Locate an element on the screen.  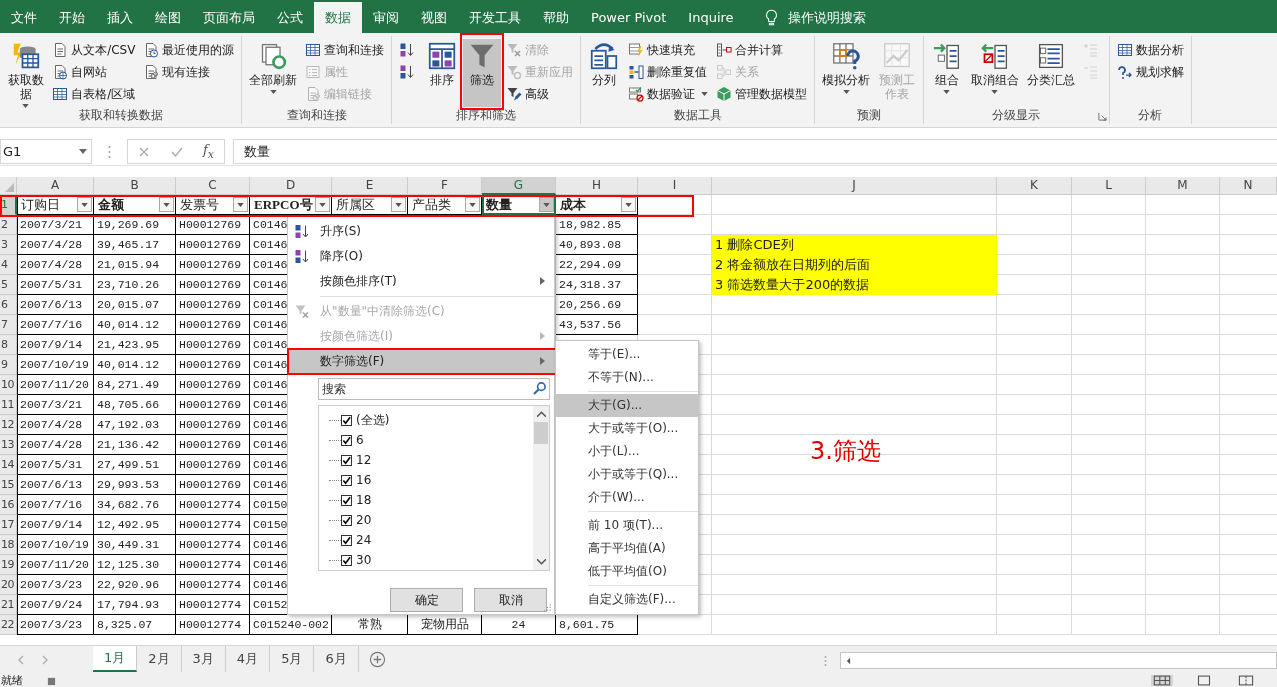
splitter-handle-icon is located at coordinates (825, 661).